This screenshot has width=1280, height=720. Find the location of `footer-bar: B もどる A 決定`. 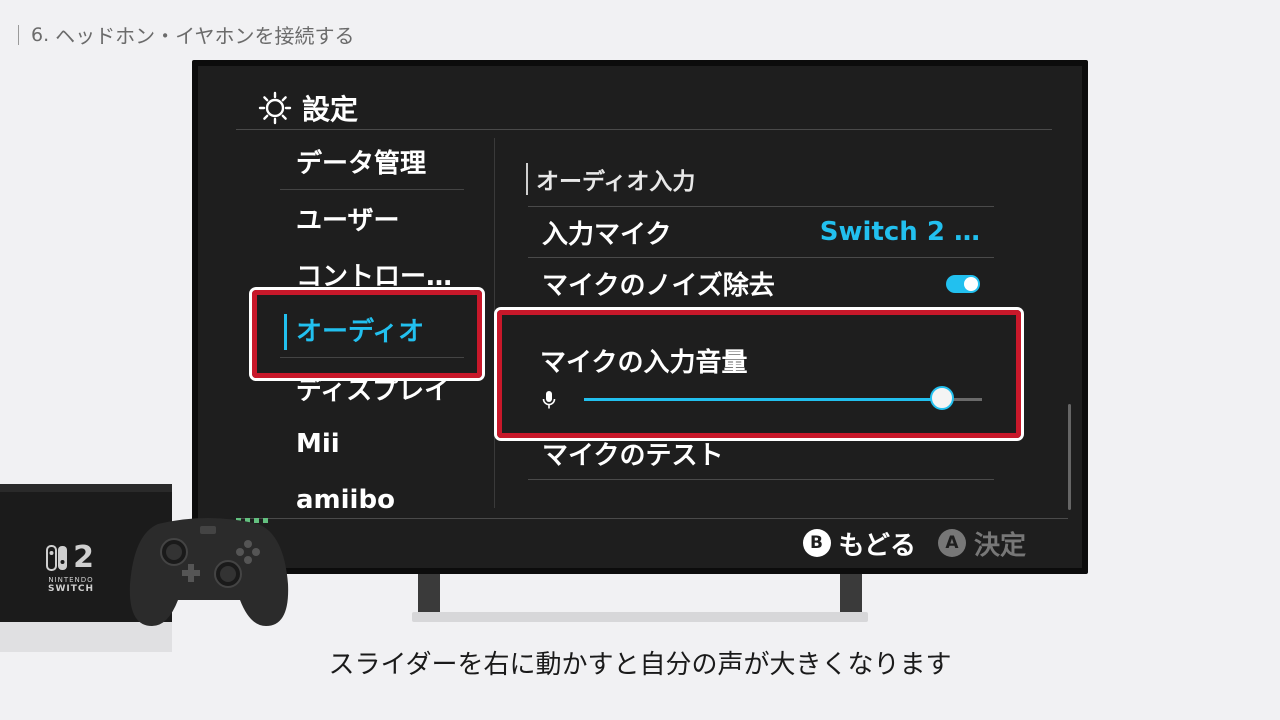

footer-bar: B もどる A 決定 is located at coordinates (914, 543).